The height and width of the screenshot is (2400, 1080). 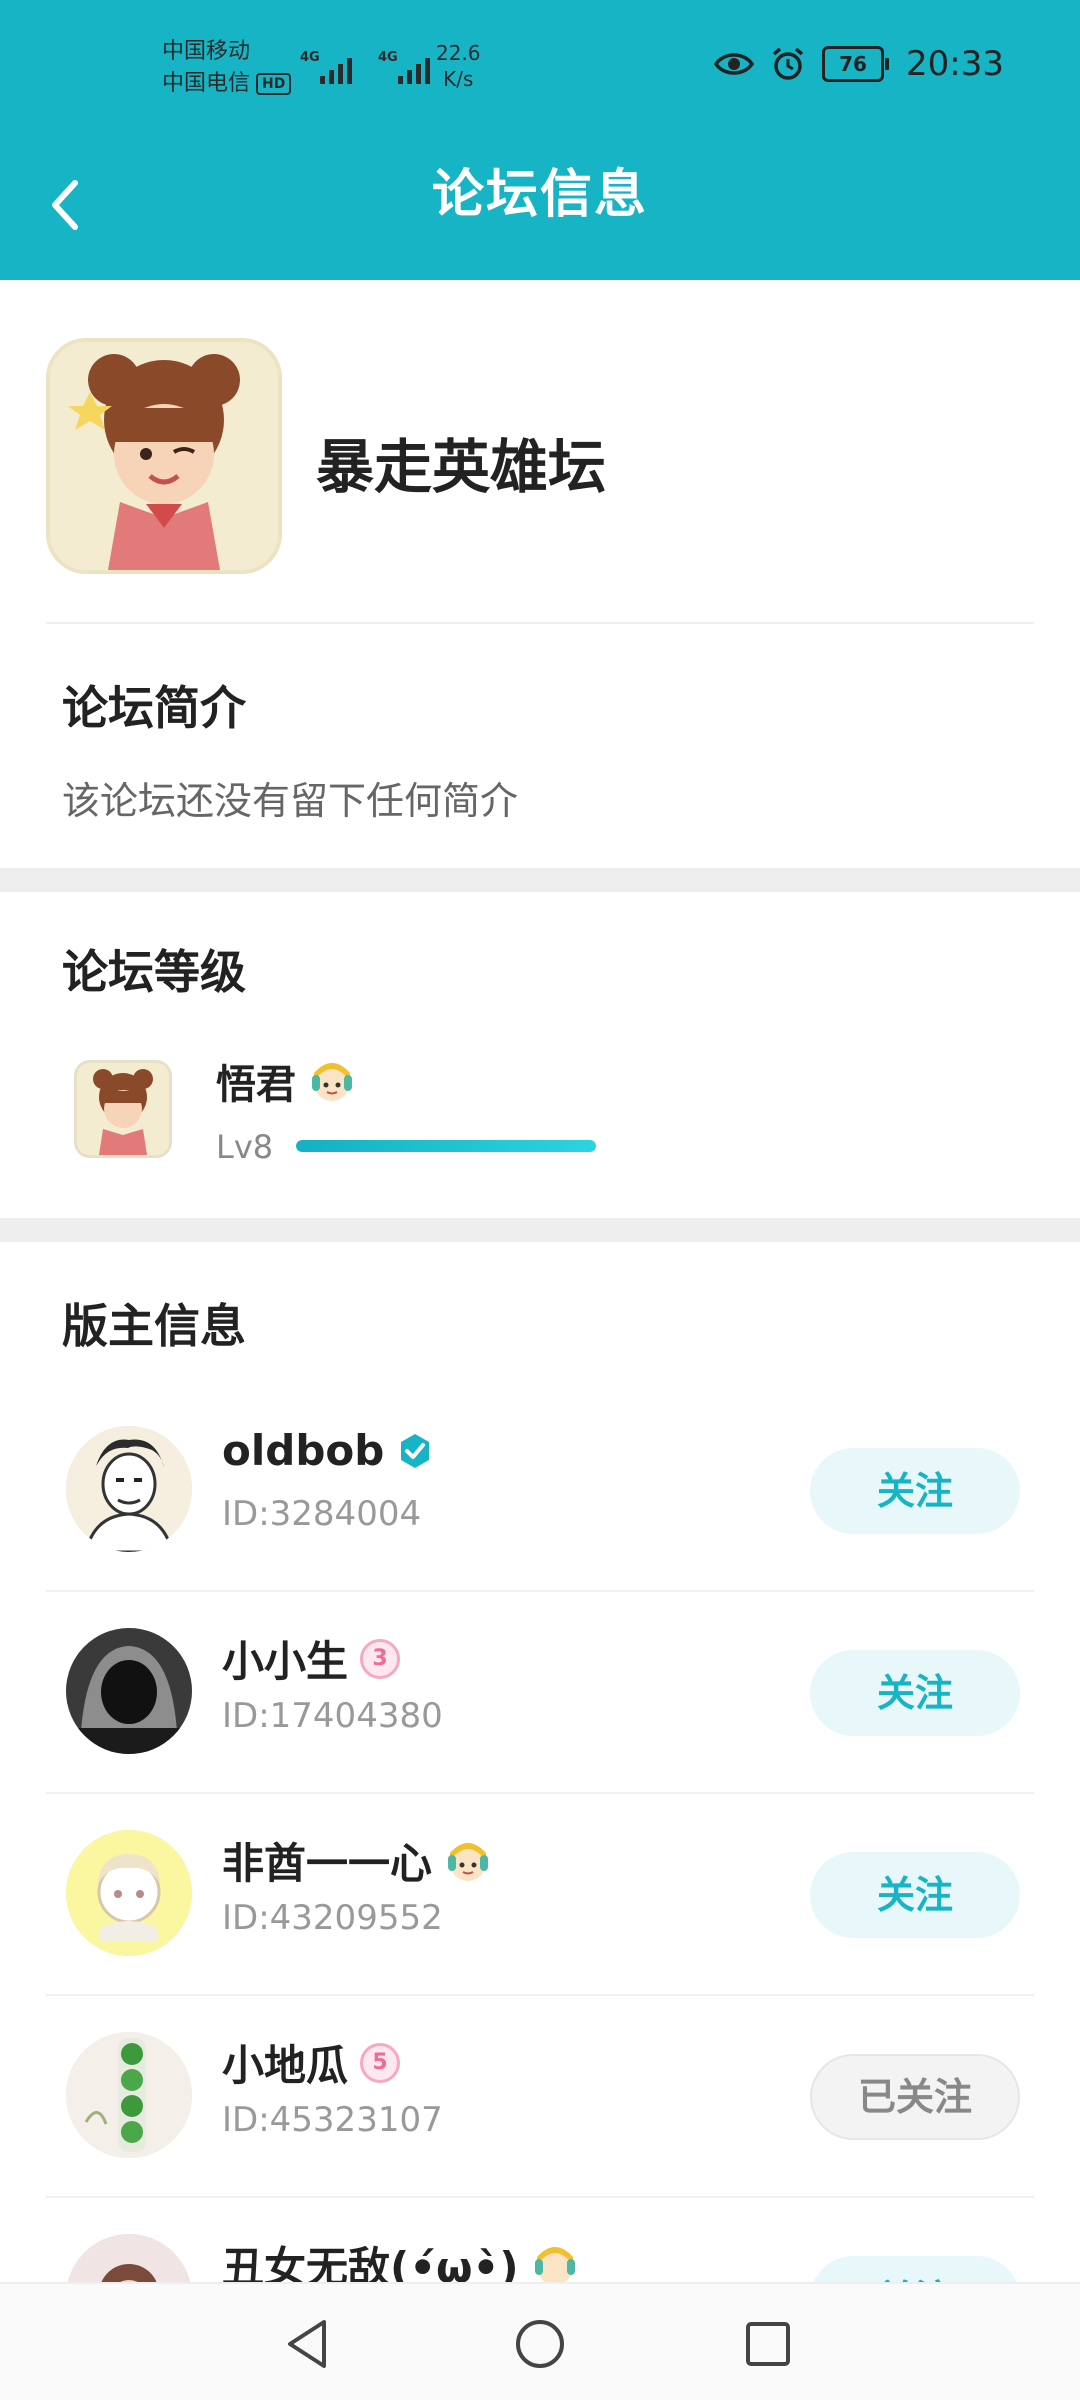 I want to click on nav-back-button, so click(x=308, y=2344).